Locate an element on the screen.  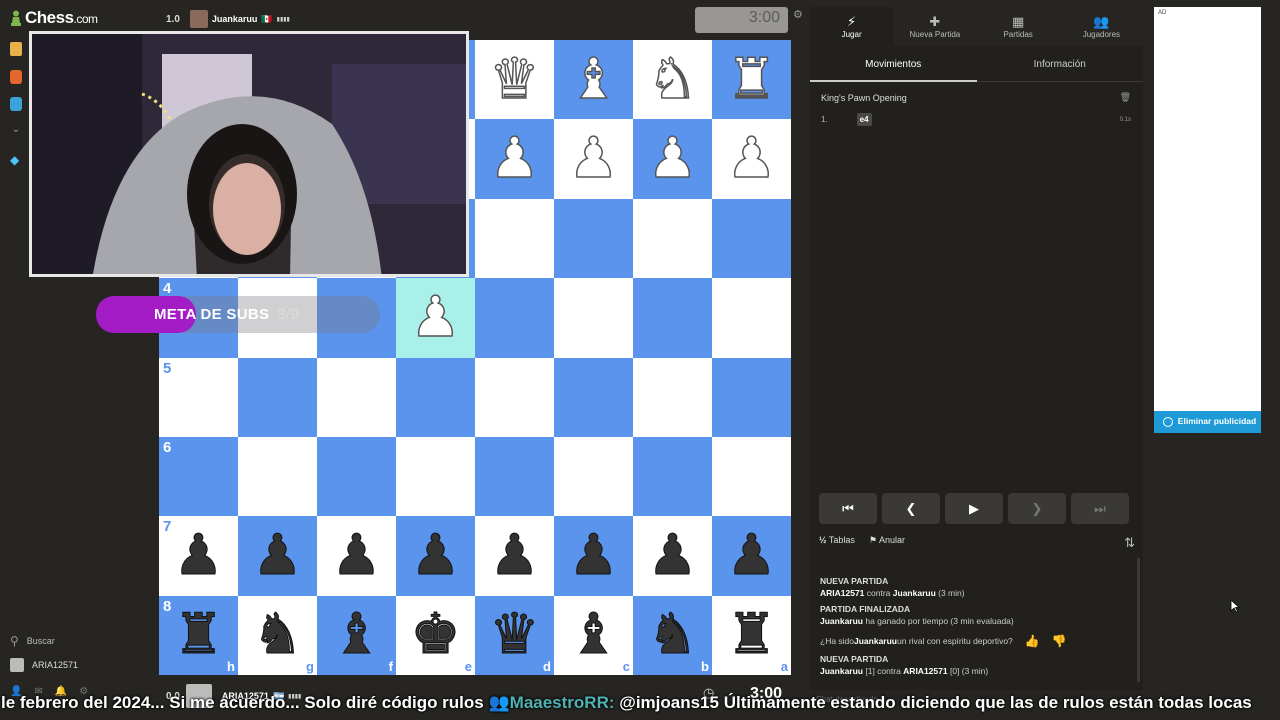
square-b6 is located at coordinates (672, 476).